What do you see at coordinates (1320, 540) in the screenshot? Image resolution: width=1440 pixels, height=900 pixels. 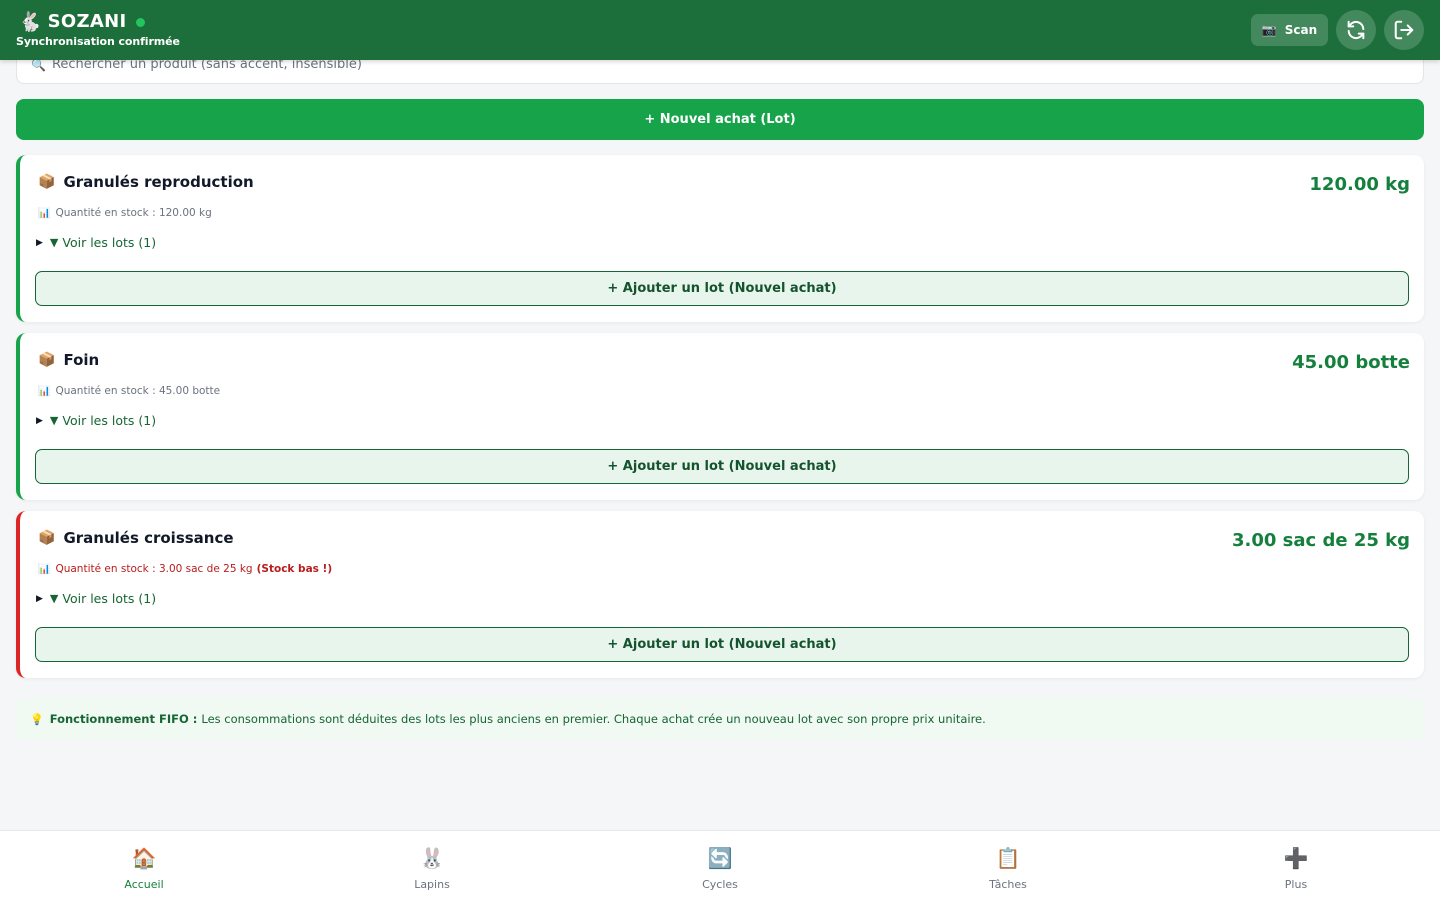 I see `product-quantity: 3.00 sac de 25 kg` at bounding box center [1320, 540].